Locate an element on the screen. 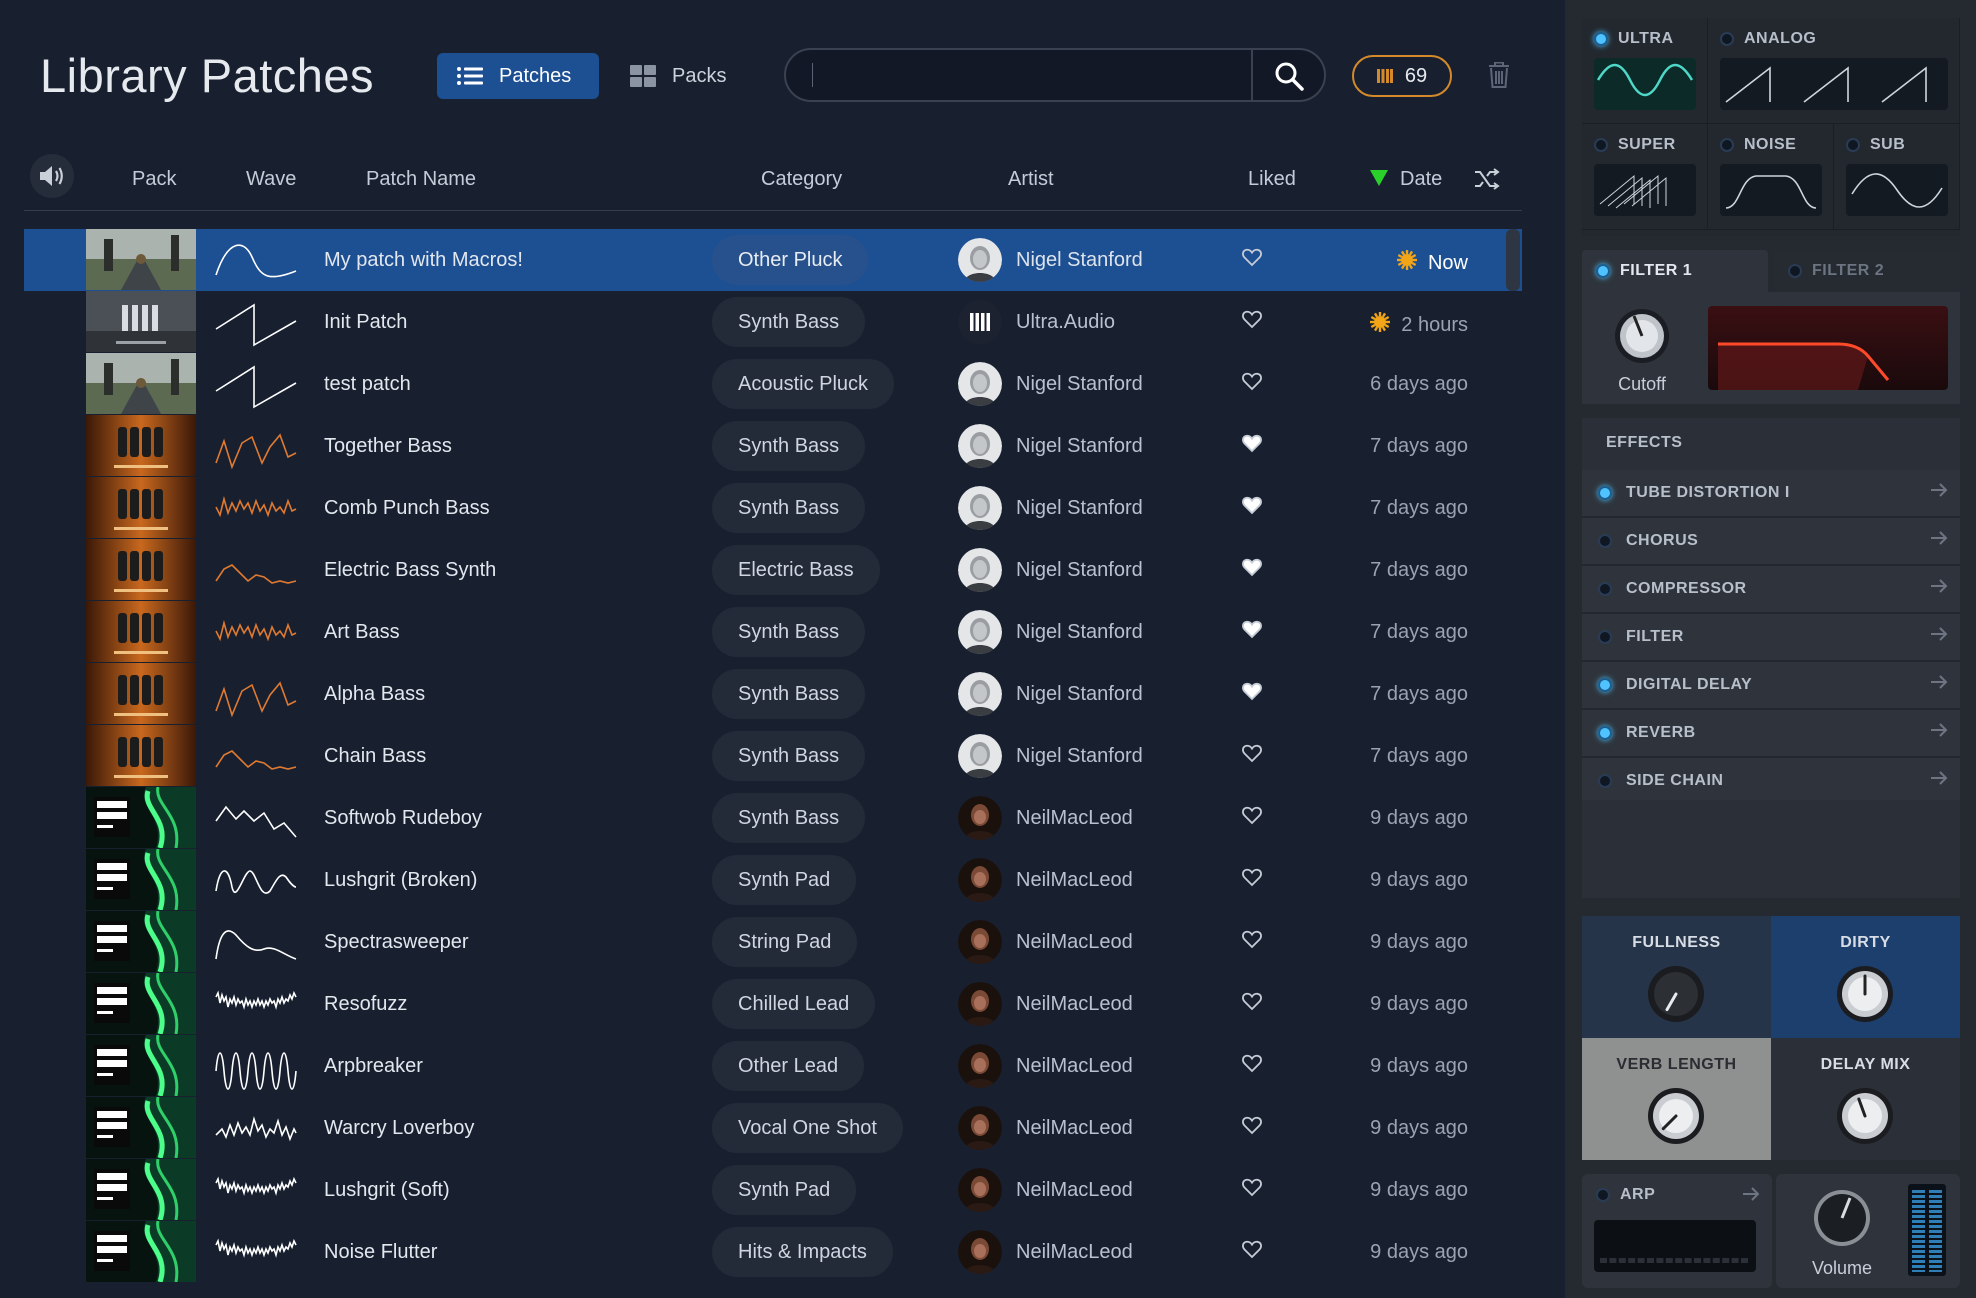 The image size is (1976, 1298). effect-compressor: COMPRESSOR is located at coordinates (1771, 590).